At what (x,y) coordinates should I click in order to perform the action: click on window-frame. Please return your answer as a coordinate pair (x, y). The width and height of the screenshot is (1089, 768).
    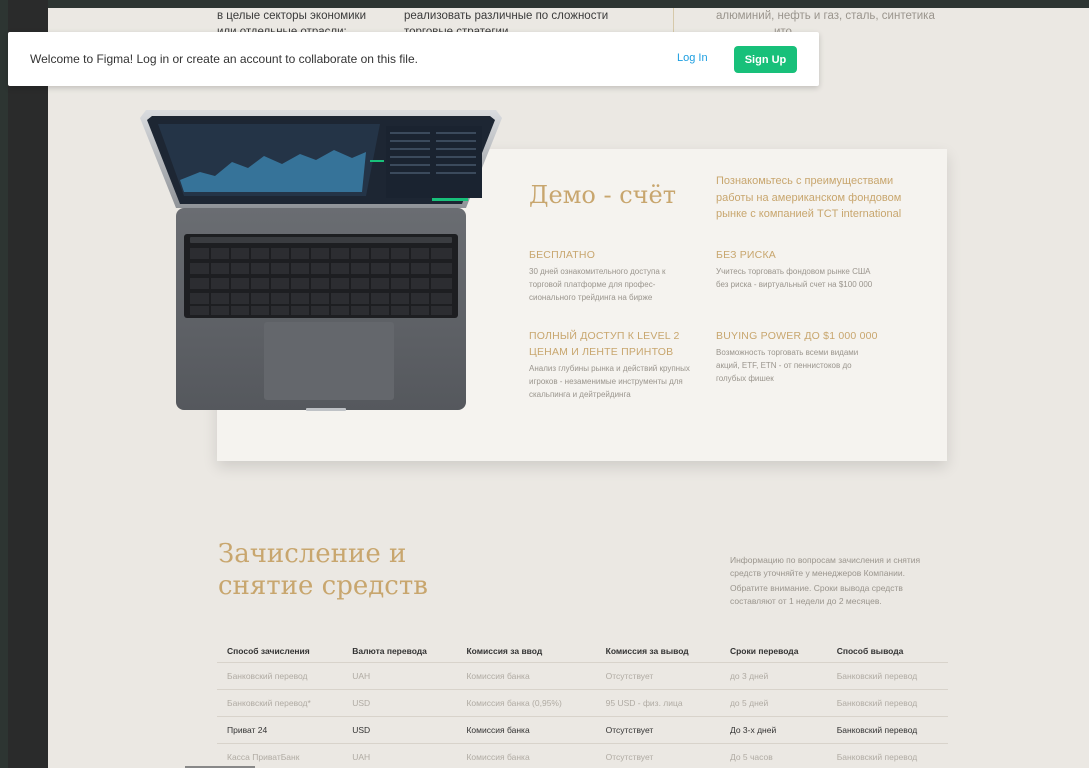
    Looking at the image, I should click on (4, 384).